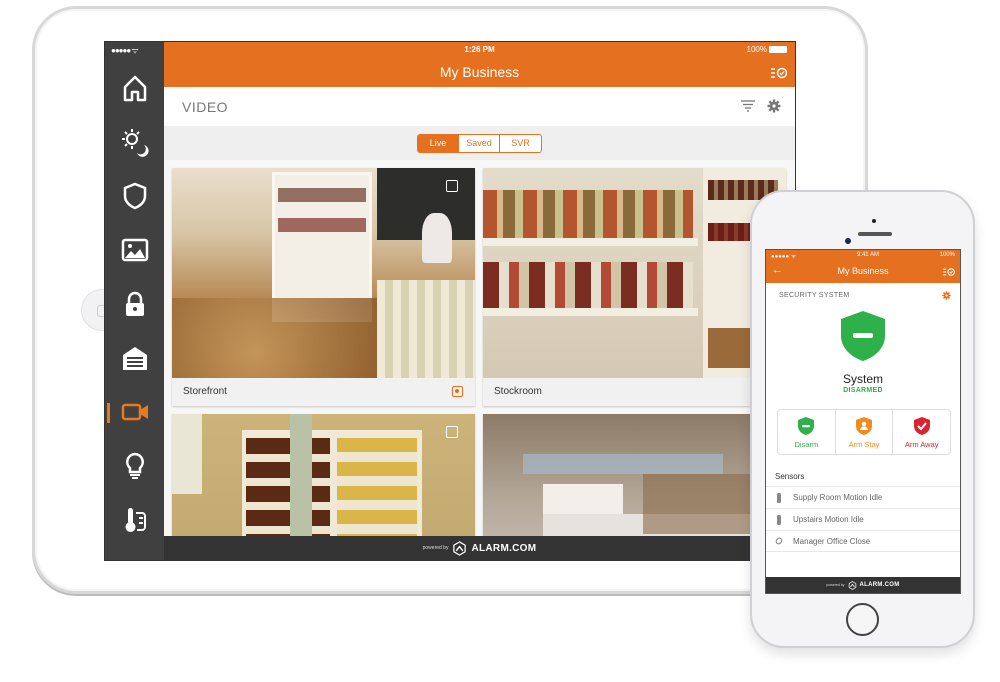  Describe the element at coordinates (863, 271) in the screenshot. I see `phone-app-title: My Business` at that location.